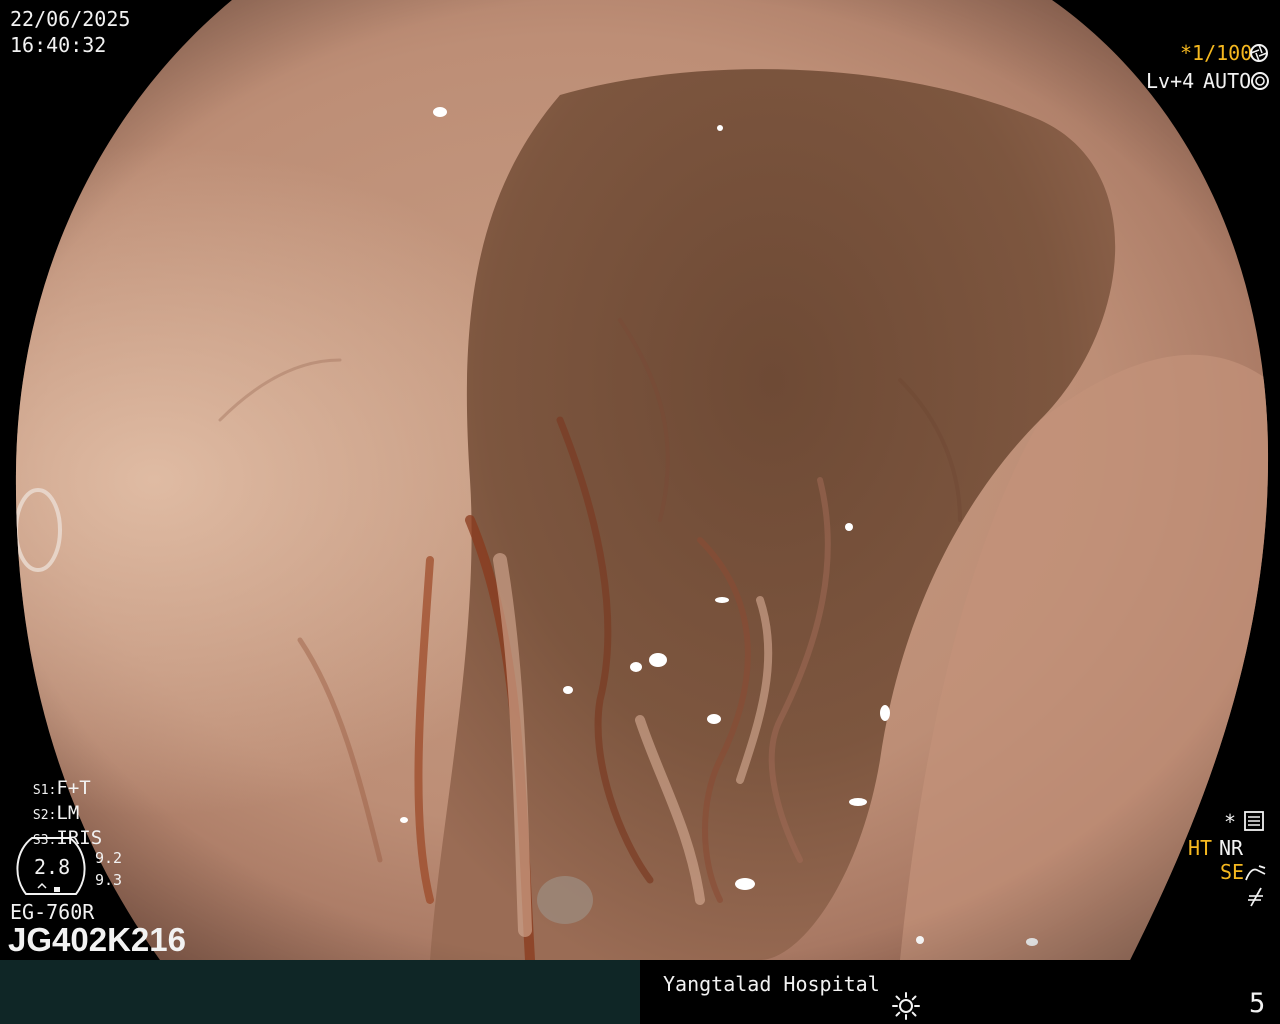 The height and width of the screenshot is (1024, 1280). What do you see at coordinates (1200, 848) in the screenshot?
I see `ht-flag: HT` at bounding box center [1200, 848].